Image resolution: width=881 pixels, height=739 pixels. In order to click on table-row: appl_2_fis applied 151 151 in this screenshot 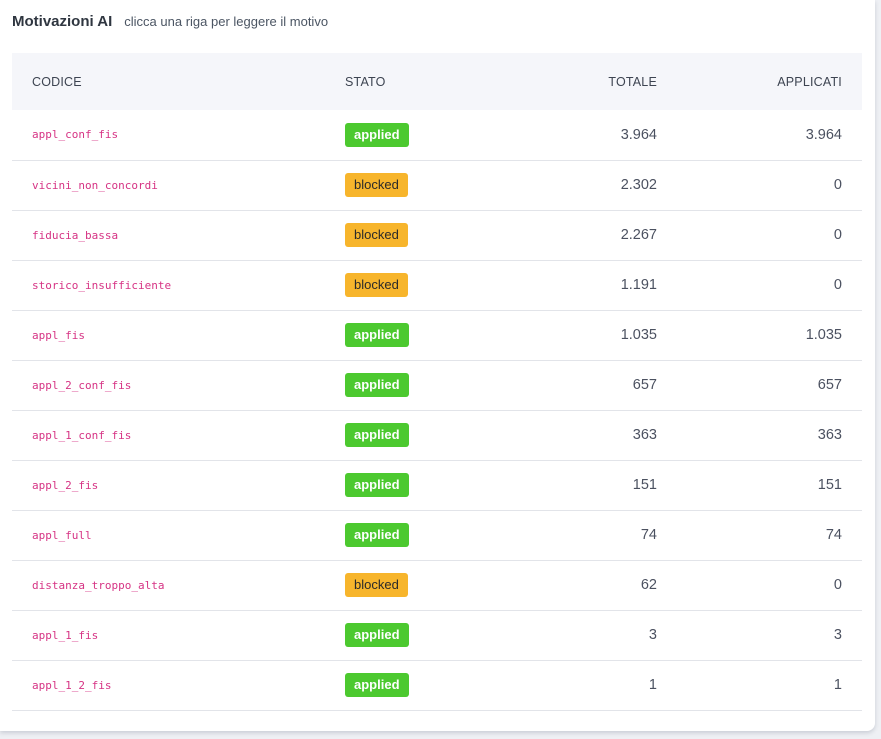, I will do `click(437, 485)`.